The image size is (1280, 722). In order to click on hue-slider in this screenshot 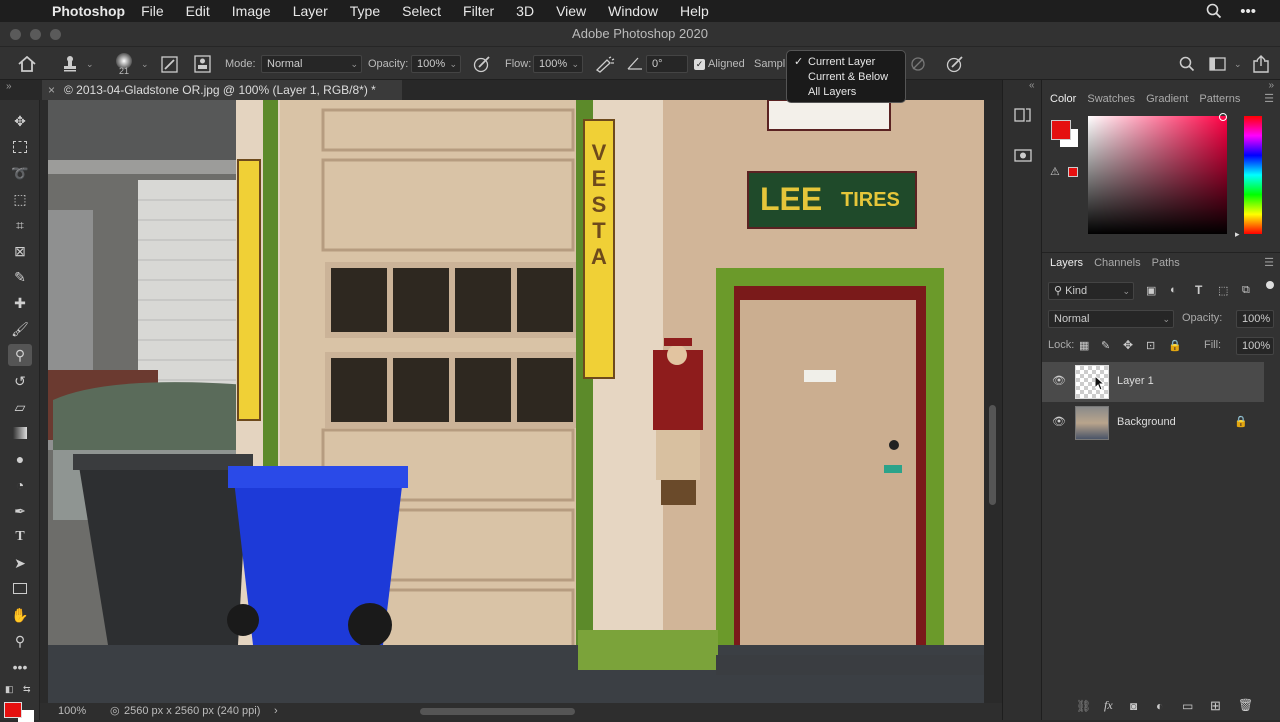, I will do `click(1253, 175)`.